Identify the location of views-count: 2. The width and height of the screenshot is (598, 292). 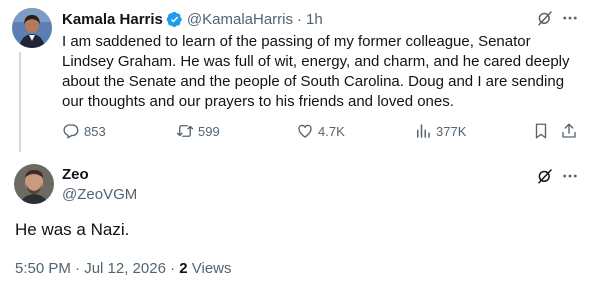
(183, 268).